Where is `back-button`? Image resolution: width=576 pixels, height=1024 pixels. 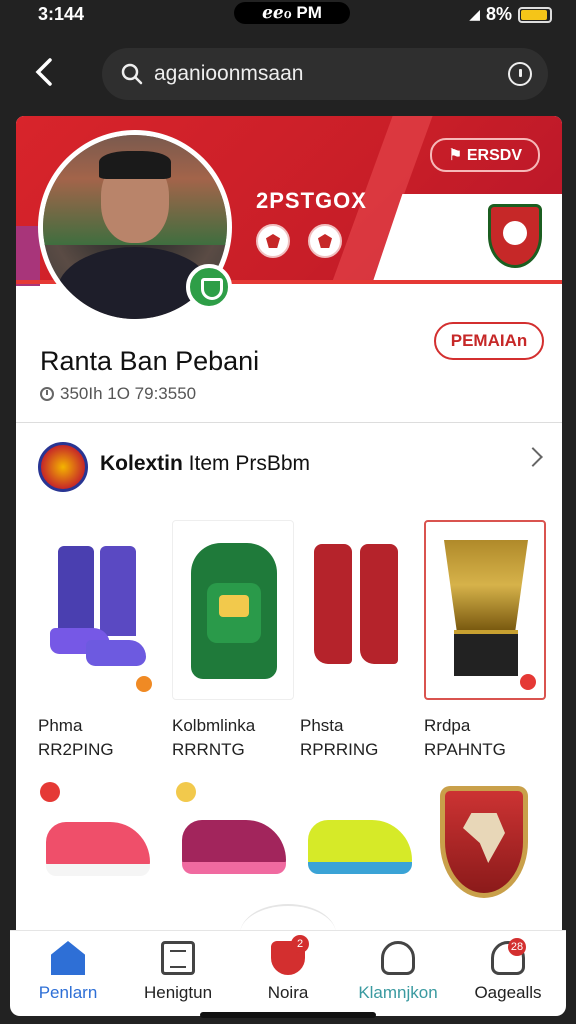 back-button is located at coordinates (48, 74).